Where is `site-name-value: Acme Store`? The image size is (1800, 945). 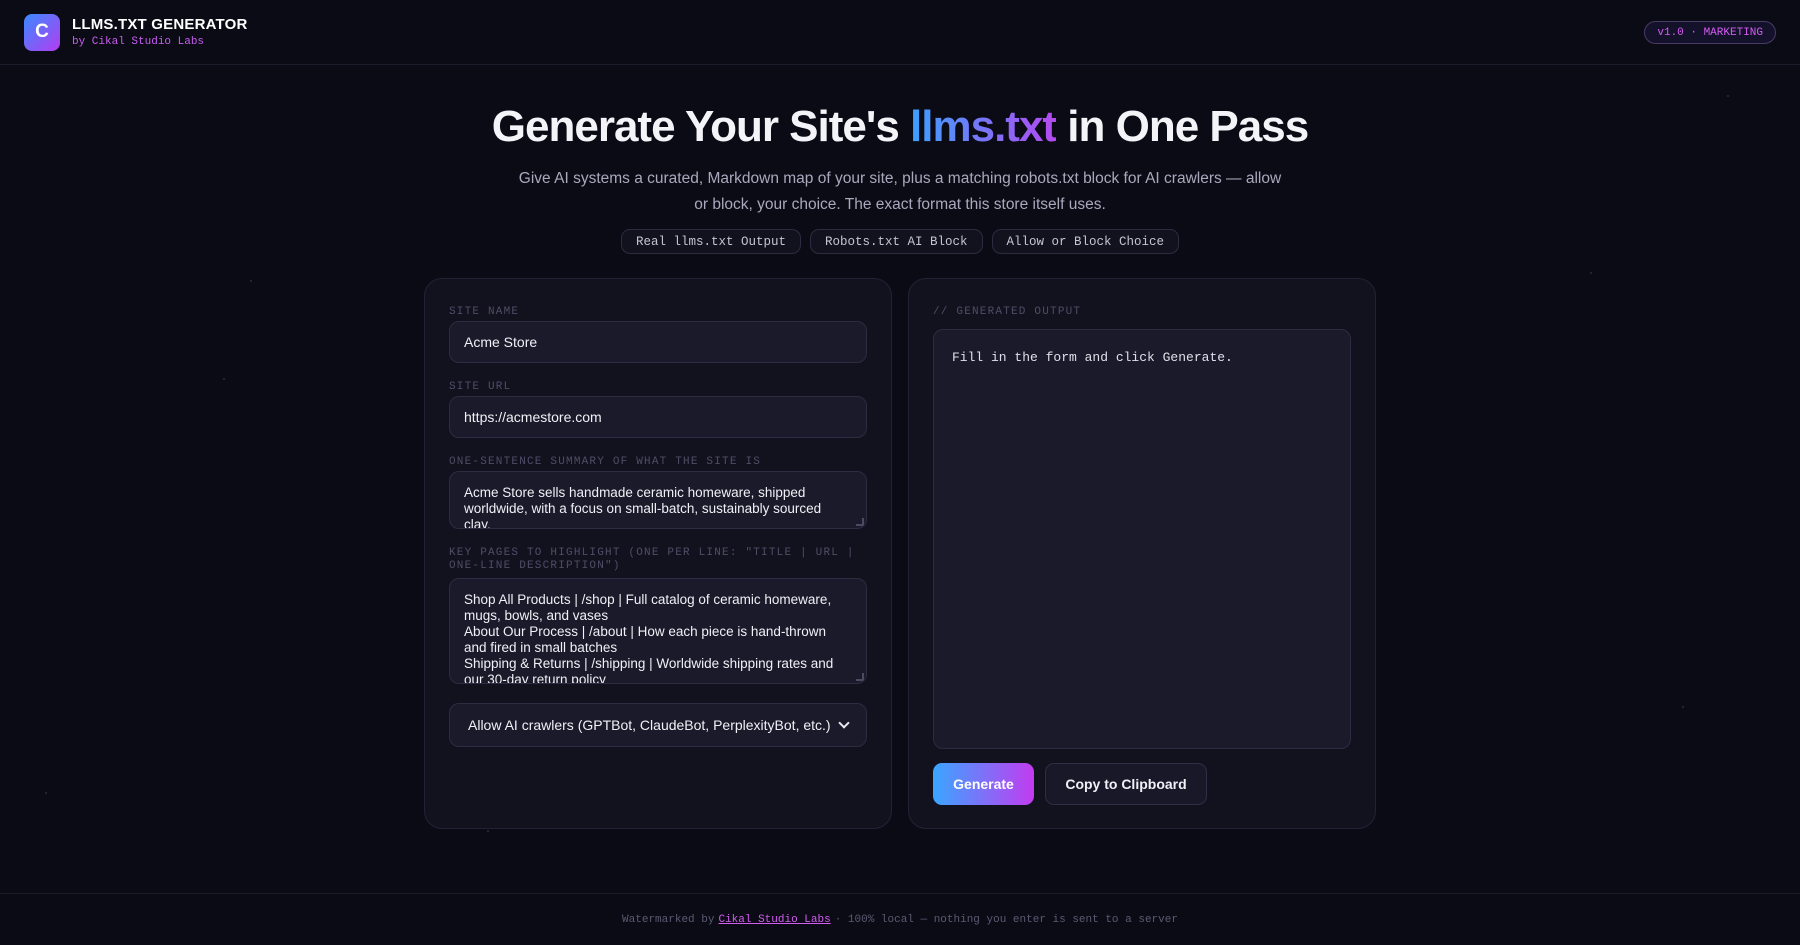
site-name-value: Acme Store is located at coordinates (501, 342).